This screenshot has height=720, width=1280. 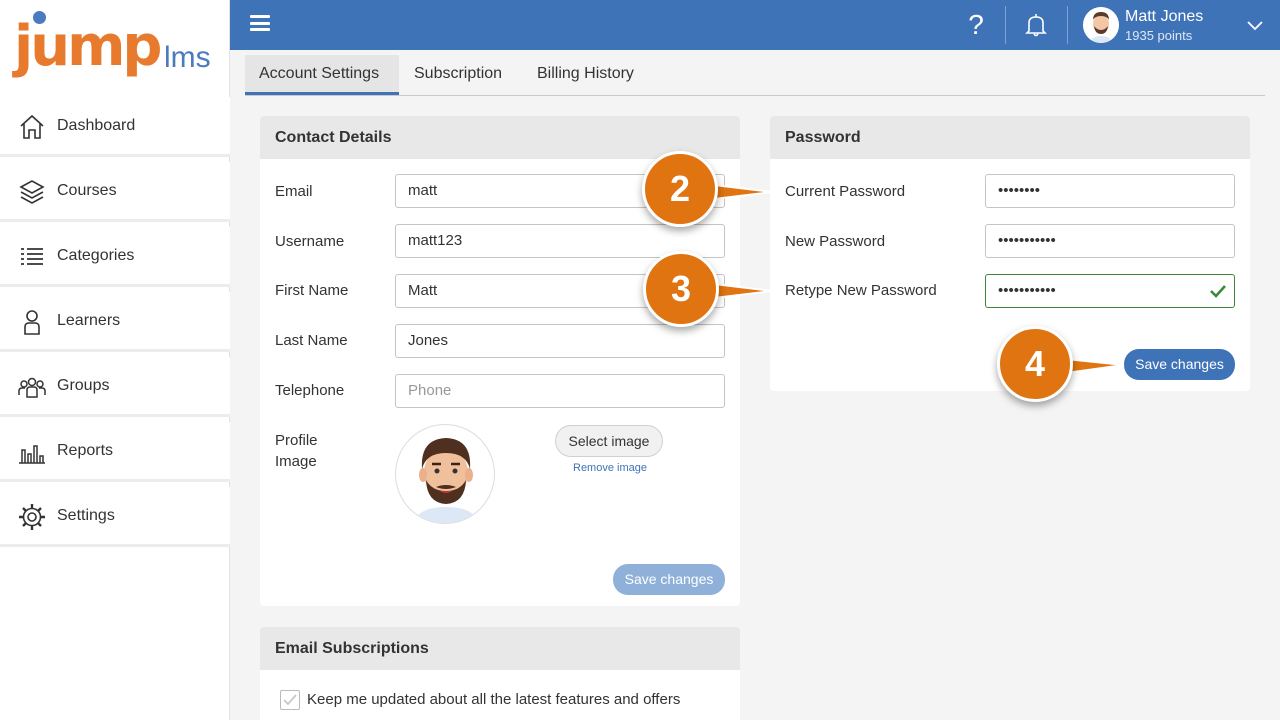 What do you see at coordinates (1218, 291) in the screenshot?
I see `check-icon` at bounding box center [1218, 291].